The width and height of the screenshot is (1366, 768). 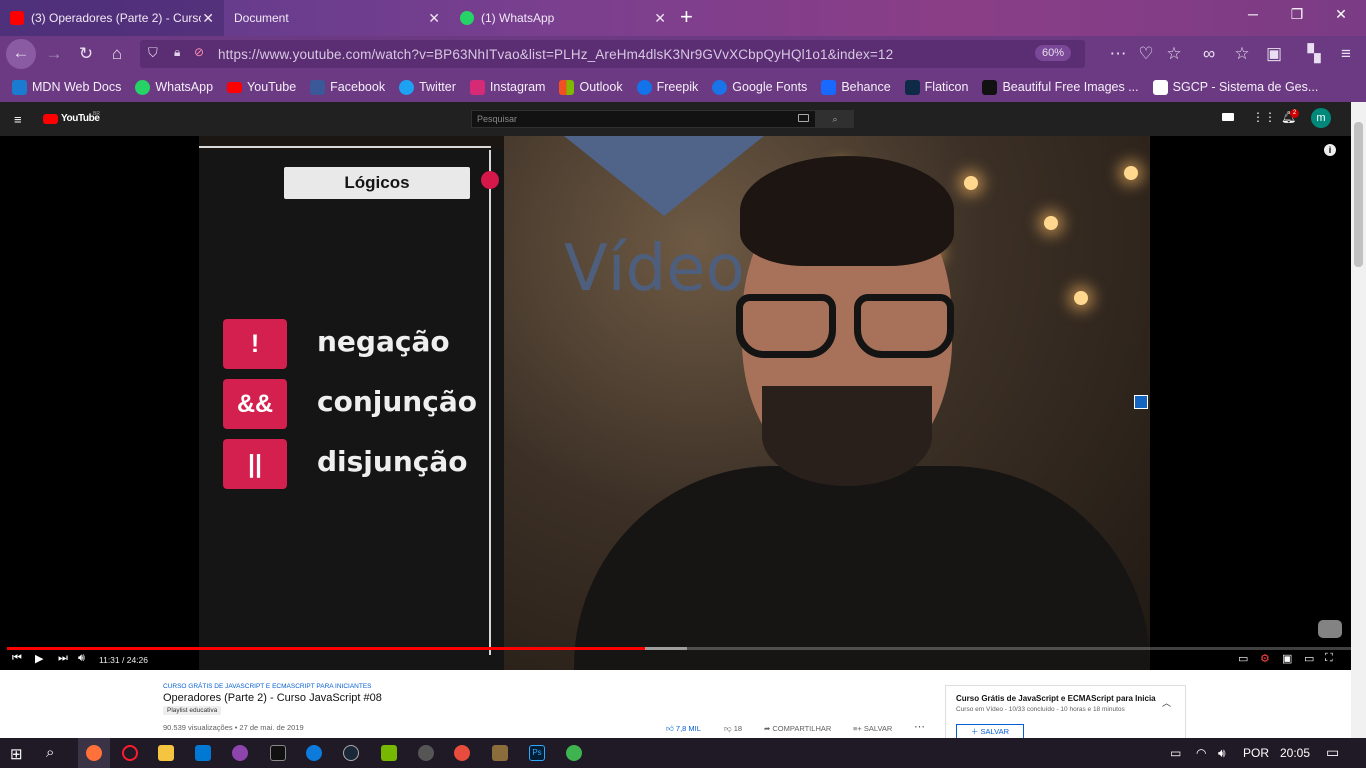 I want to click on page-actions-icon: ⋯, so click(x=1118, y=54).